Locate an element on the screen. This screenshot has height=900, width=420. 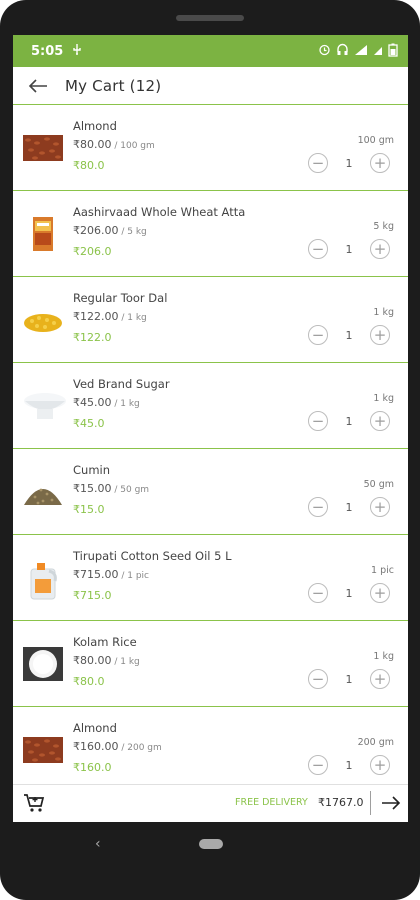
item-name: Aashirvaad Whole Wheat Atta is located at coordinates (159, 212).